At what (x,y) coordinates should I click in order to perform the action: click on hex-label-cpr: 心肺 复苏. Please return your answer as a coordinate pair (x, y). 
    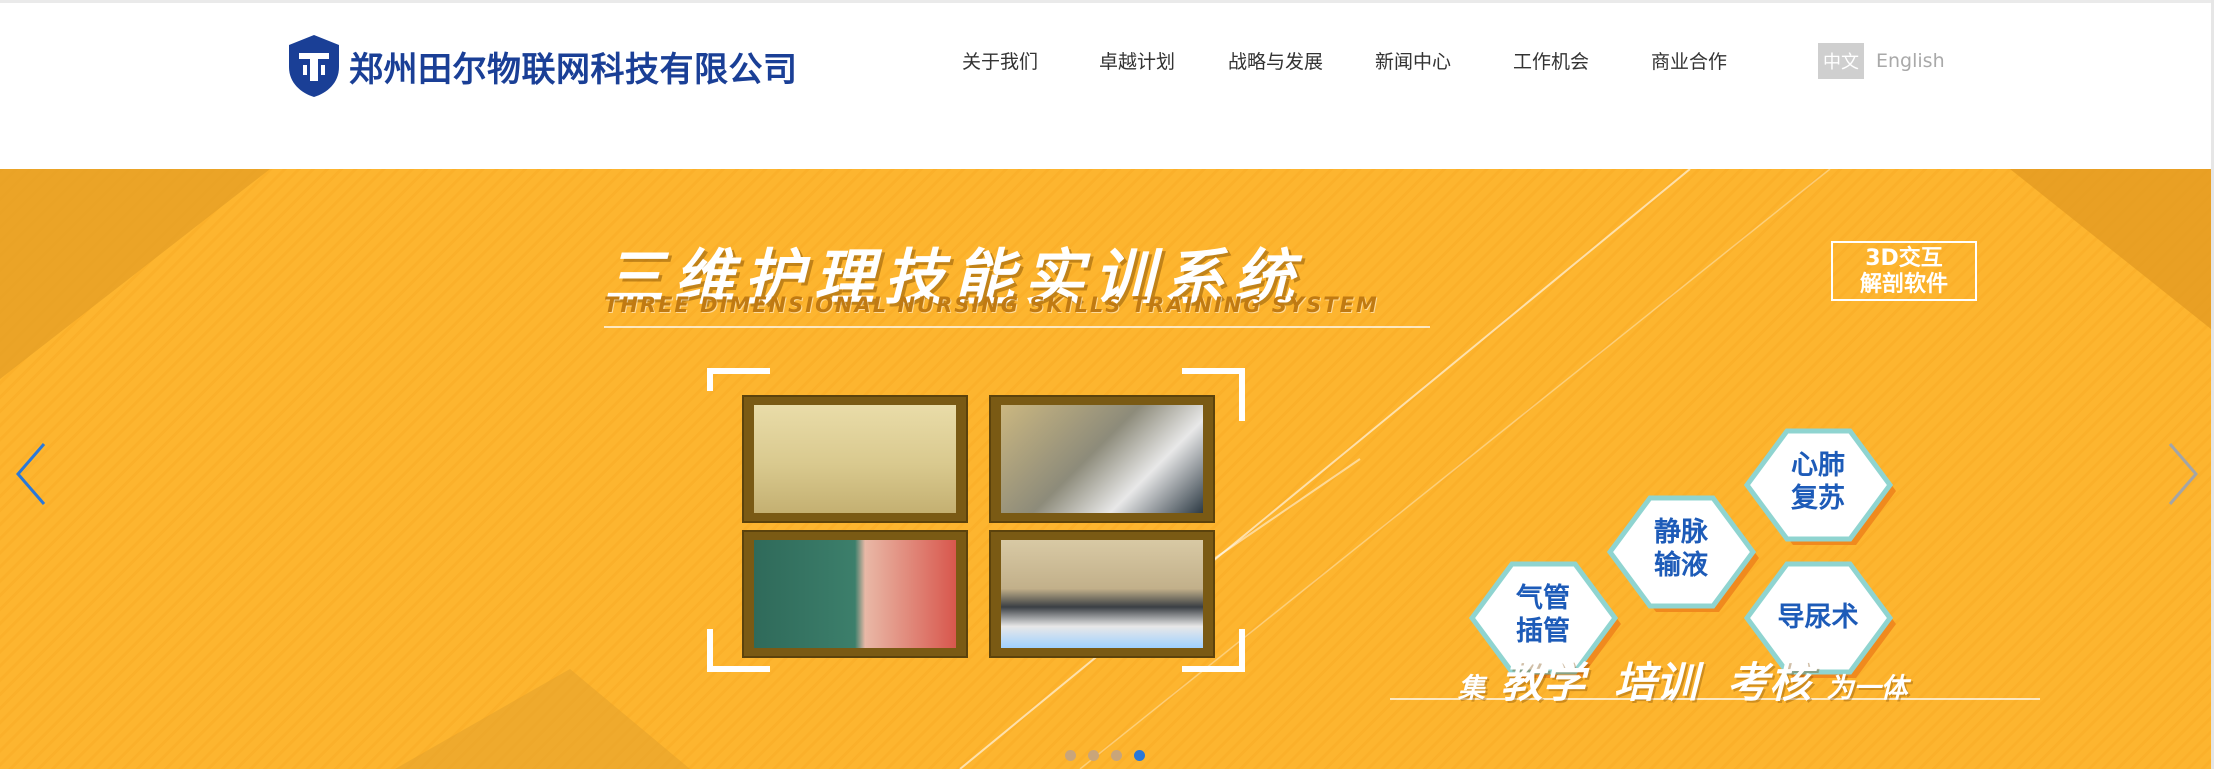
    Looking at the image, I should click on (1818, 482).